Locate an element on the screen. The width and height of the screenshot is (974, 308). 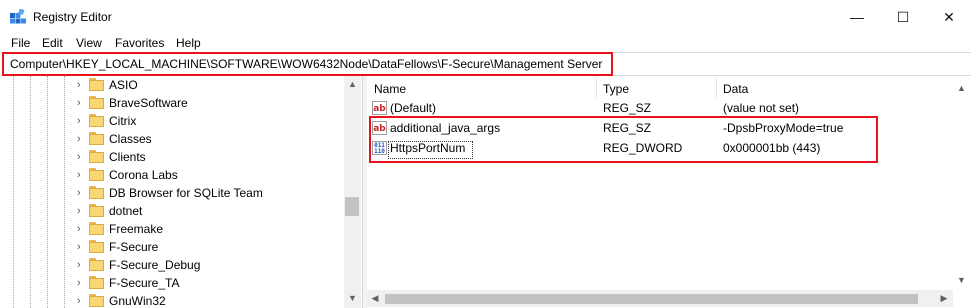
close-button: ✕ is located at coordinates (949, 17).